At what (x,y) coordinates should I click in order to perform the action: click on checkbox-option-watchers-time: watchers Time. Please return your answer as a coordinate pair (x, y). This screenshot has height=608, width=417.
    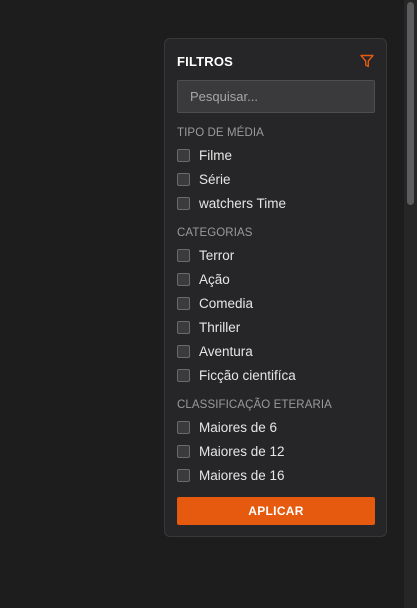
    Looking at the image, I should click on (231, 203).